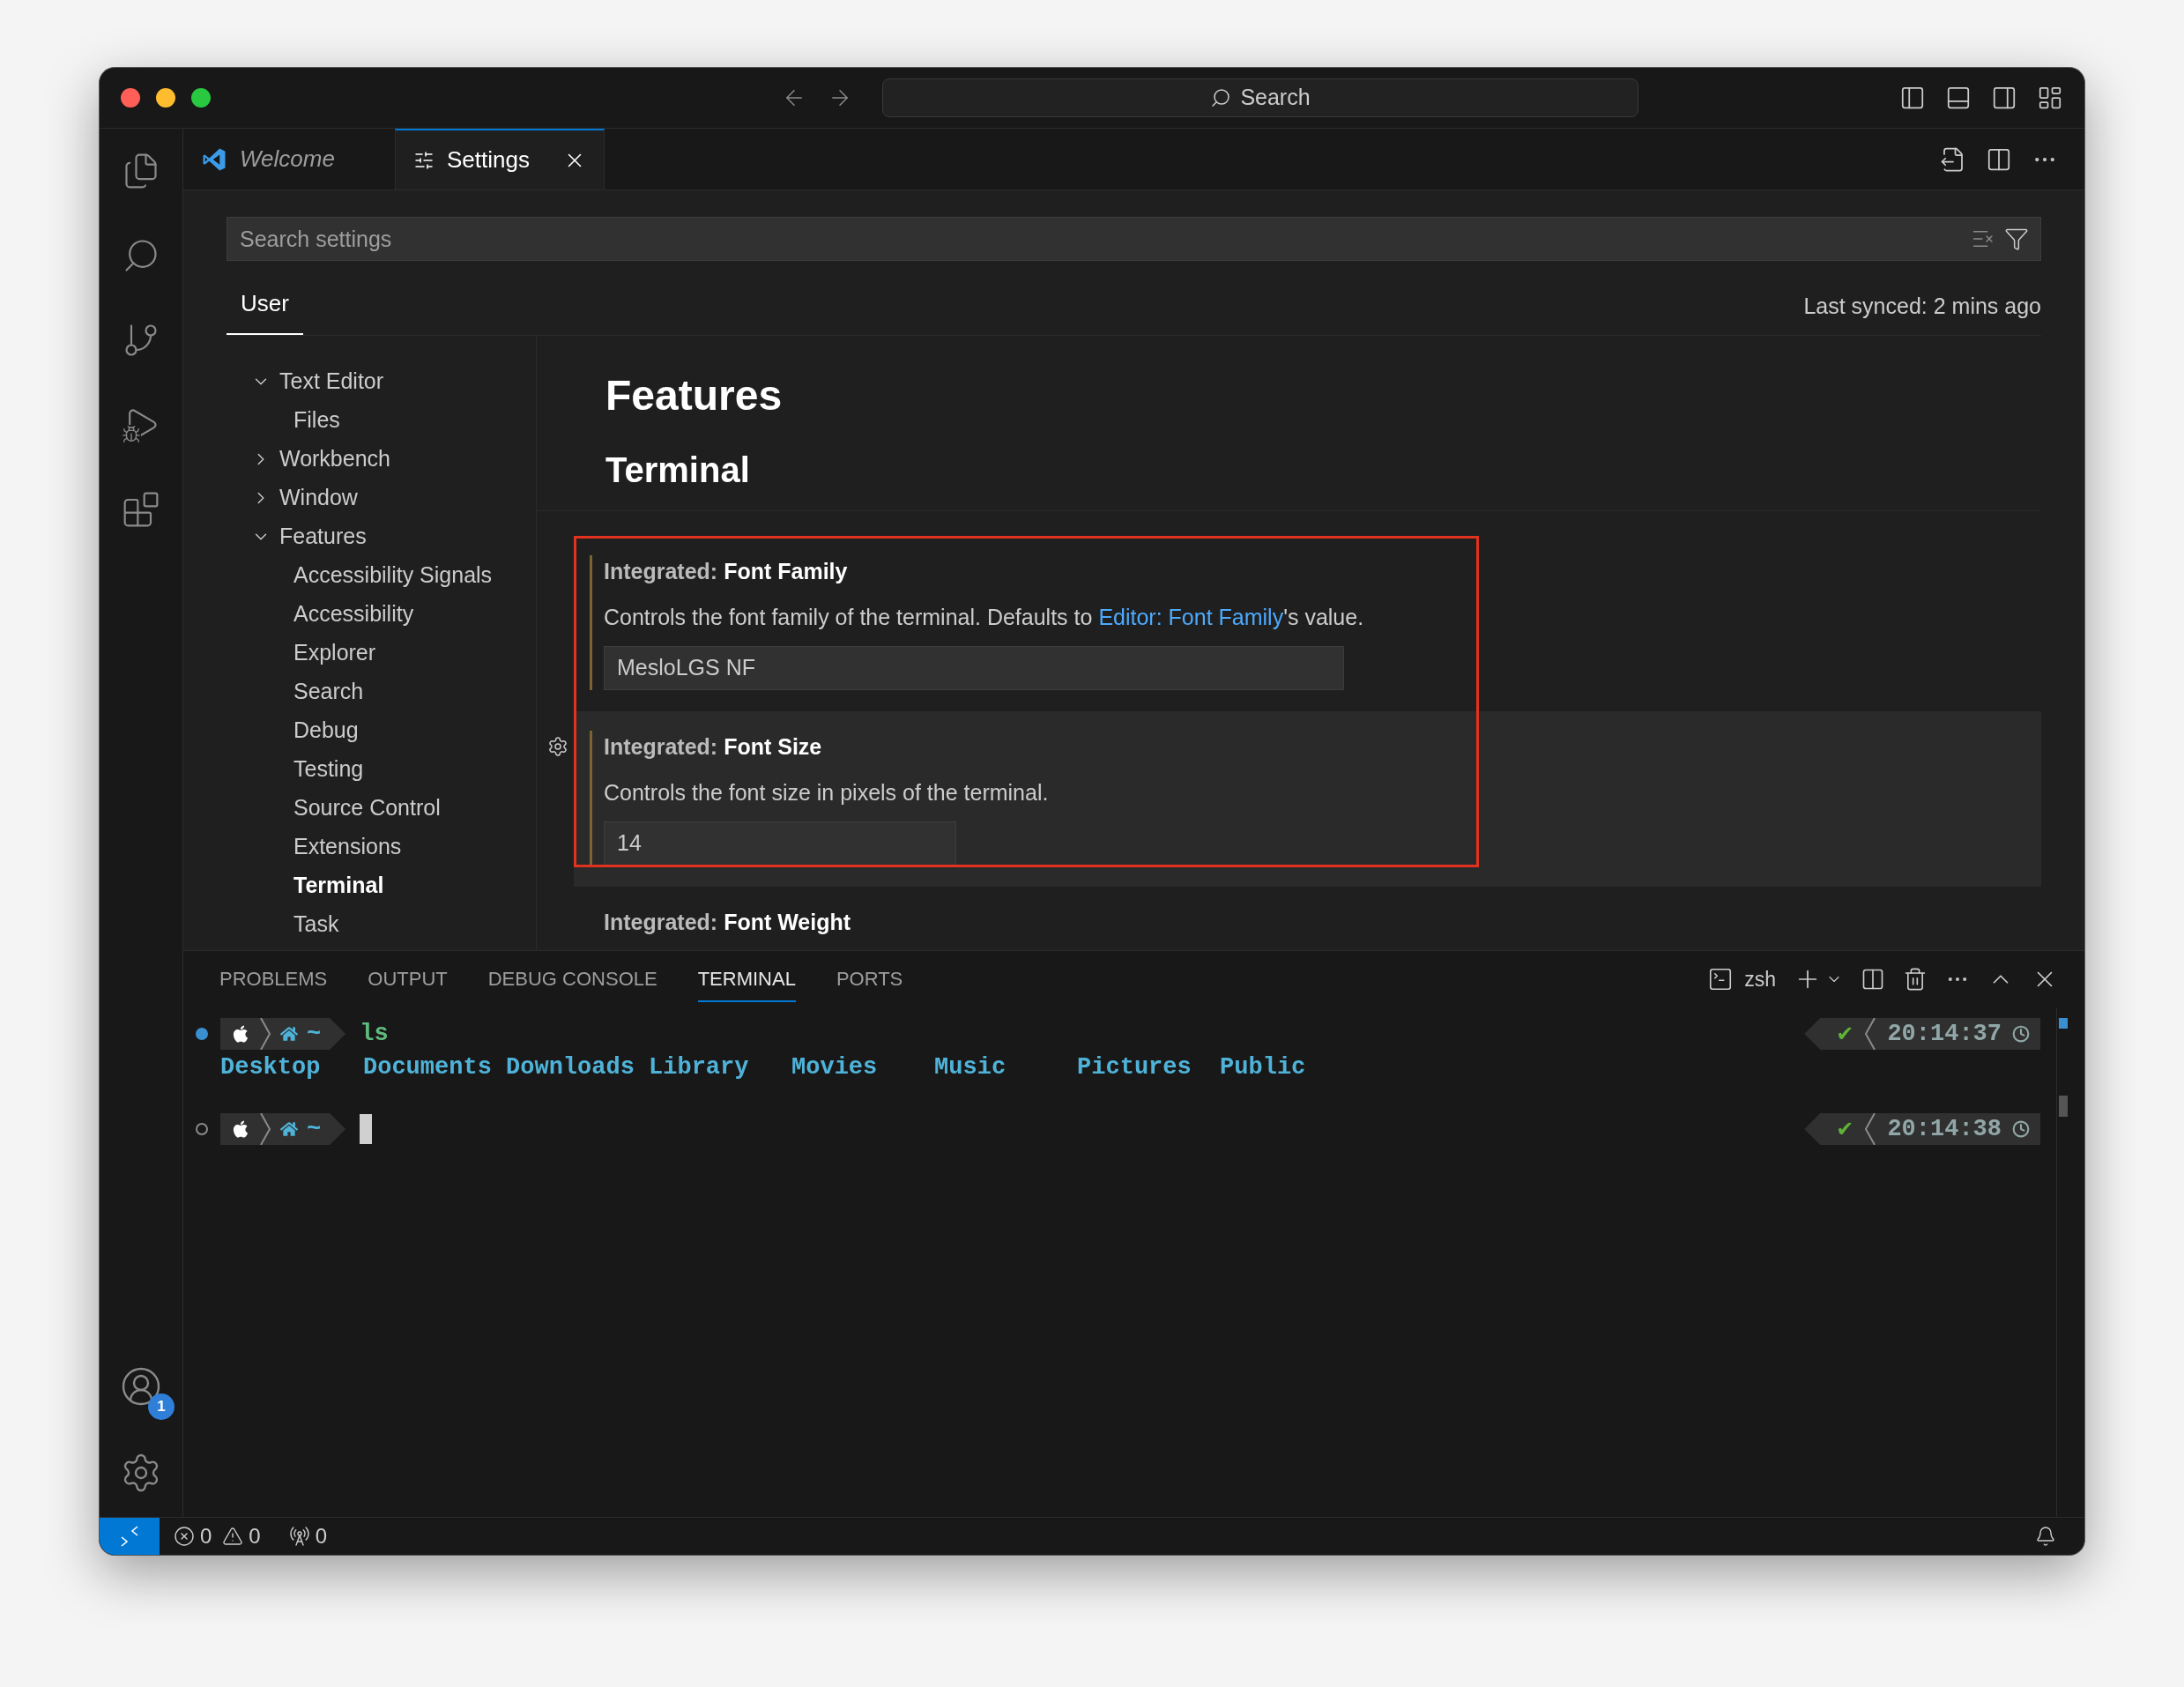 This screenshot has width=2184, height=1687. What do you see at coordinates (1221, 97) in the screenshot?
I see `search-icon` at bounding box center [1221, 97].